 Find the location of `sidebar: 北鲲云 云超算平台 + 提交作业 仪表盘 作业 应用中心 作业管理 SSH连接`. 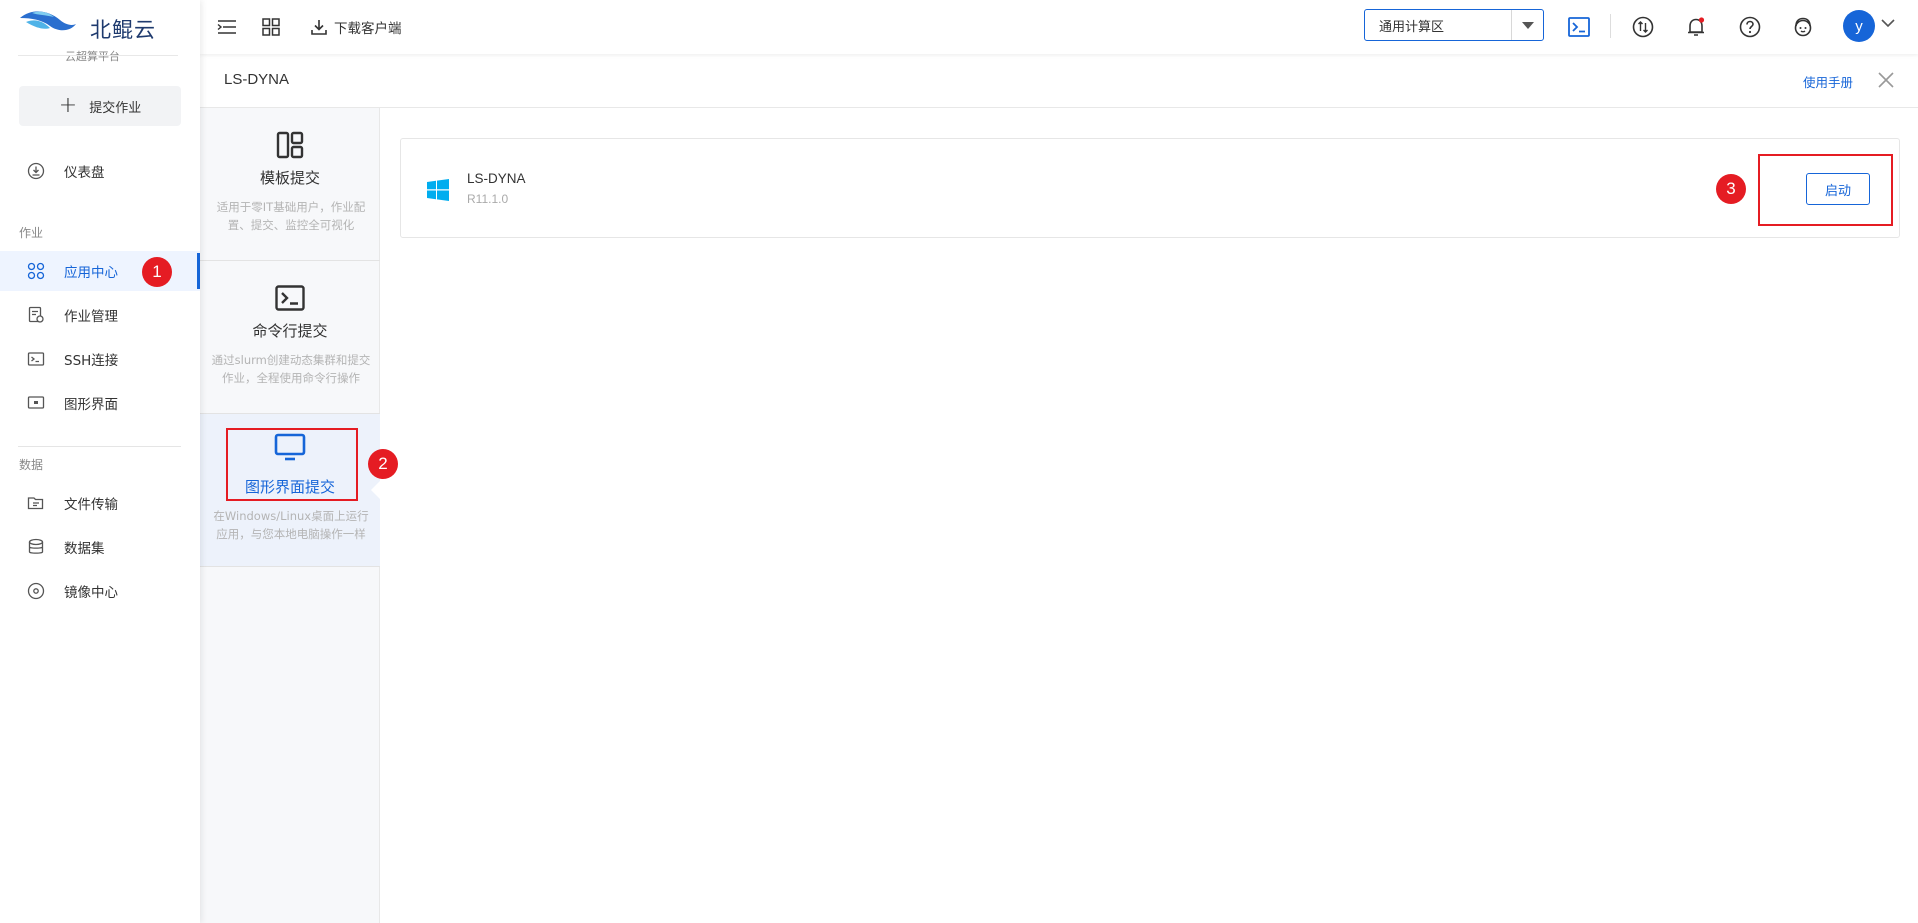

sidebar: 北鲲云 云超算平台 + 提交作业 仪表盘 作业 应用中心 作业管理 SSH连接 is located at coordinates (100, 461).